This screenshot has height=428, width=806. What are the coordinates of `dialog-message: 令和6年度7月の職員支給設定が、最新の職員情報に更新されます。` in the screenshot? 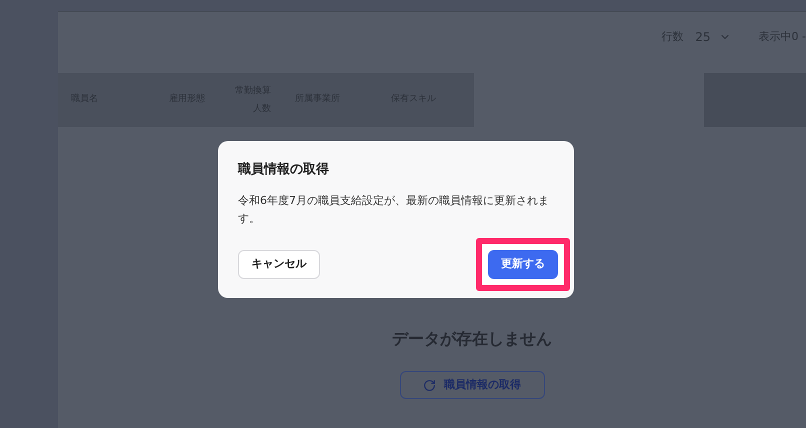 It's located at (394, 209).